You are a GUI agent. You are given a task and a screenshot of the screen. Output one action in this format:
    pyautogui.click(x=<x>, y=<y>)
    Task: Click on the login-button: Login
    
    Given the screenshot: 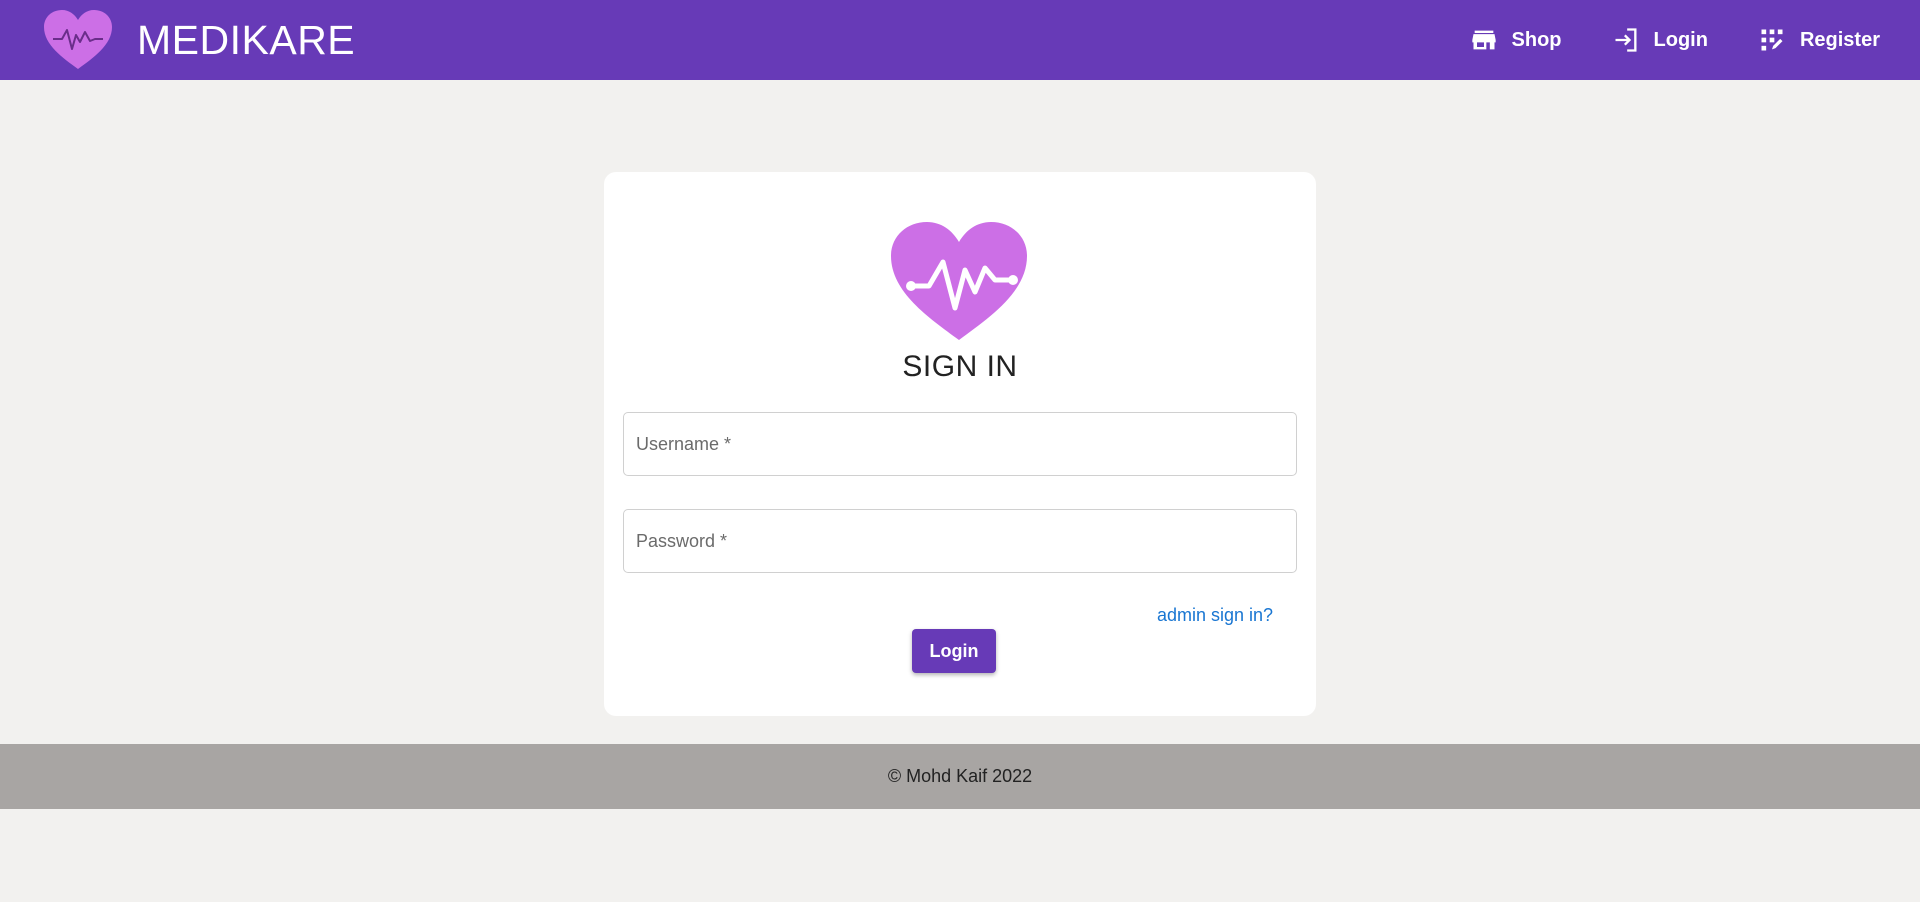 What is the action you would take?
    pyautogui.click(x=954, y=651)
    